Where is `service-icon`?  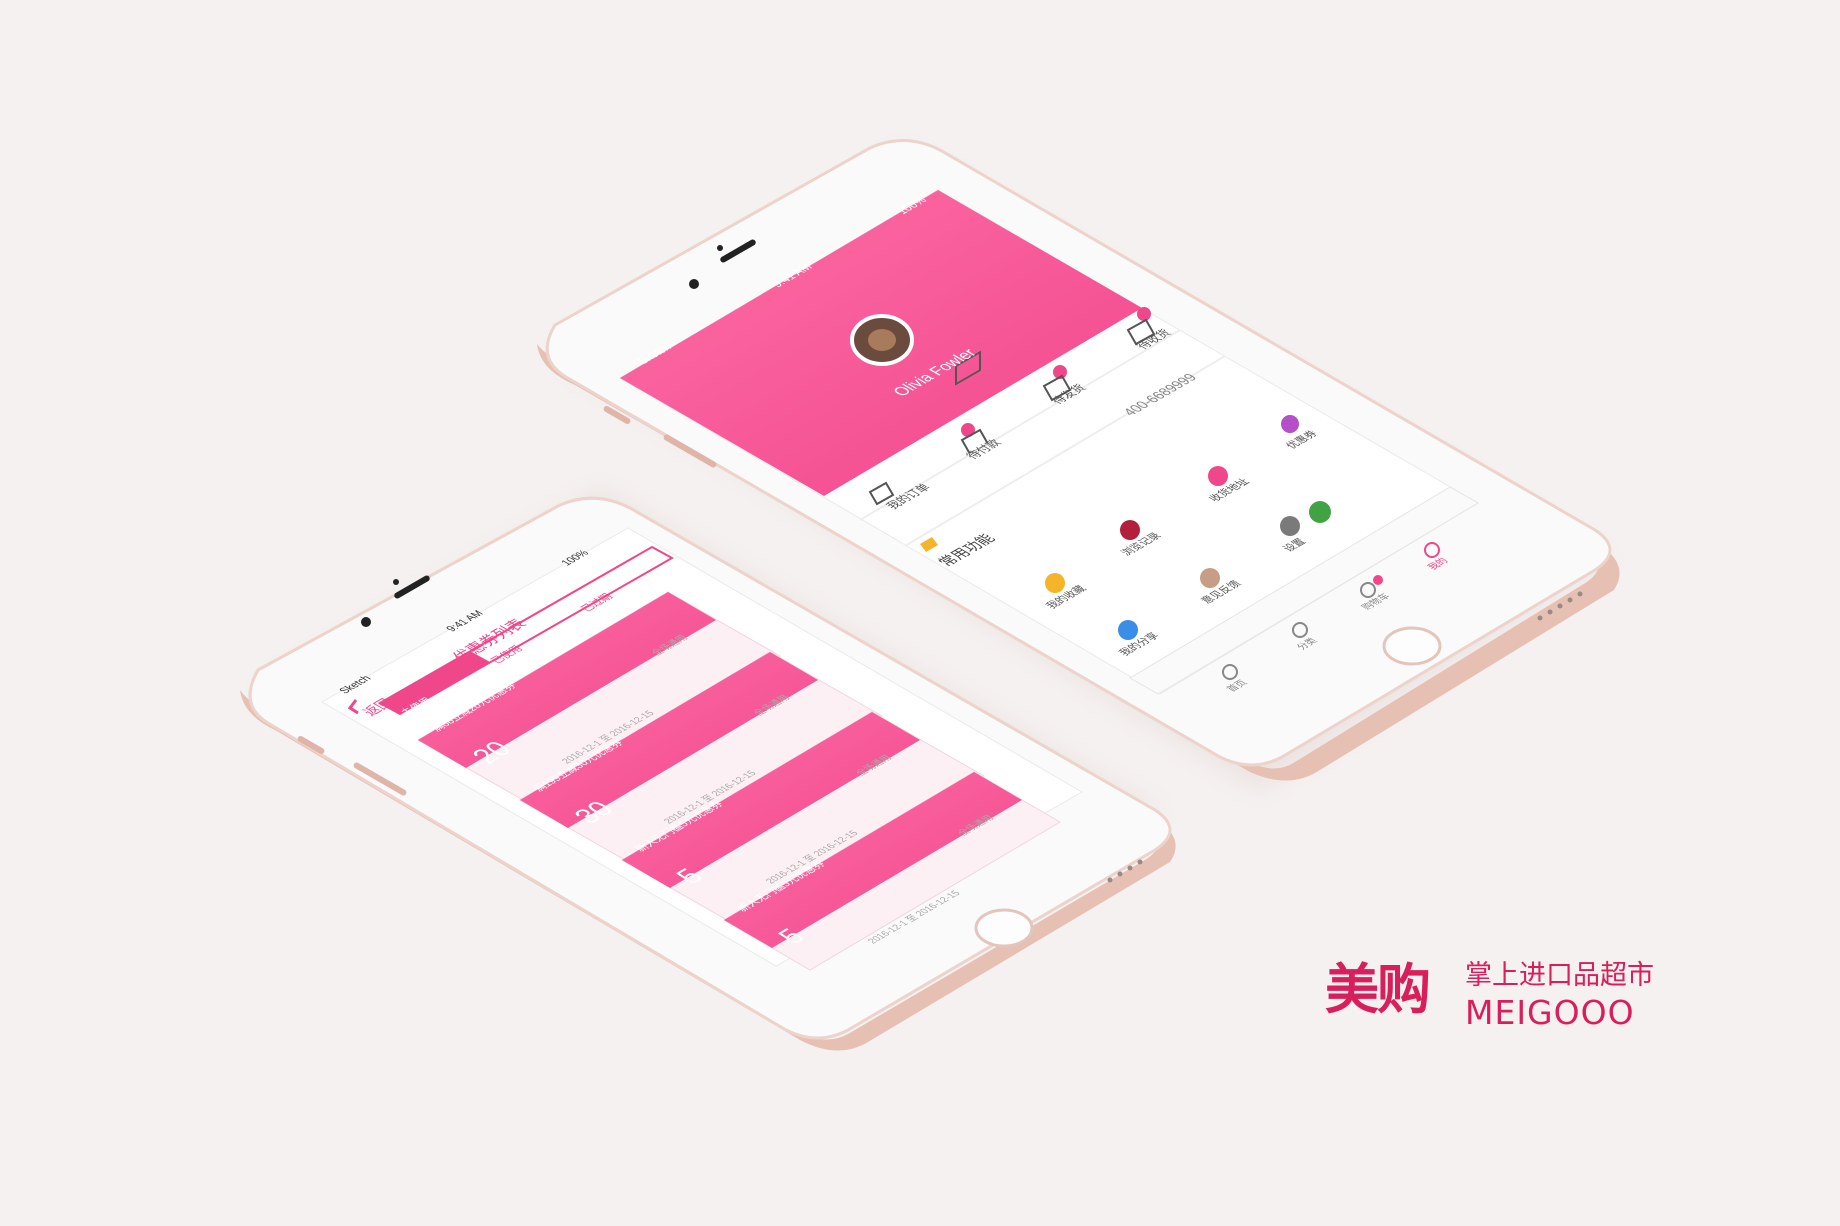 service-icon is located at coordinates (1320, 512).